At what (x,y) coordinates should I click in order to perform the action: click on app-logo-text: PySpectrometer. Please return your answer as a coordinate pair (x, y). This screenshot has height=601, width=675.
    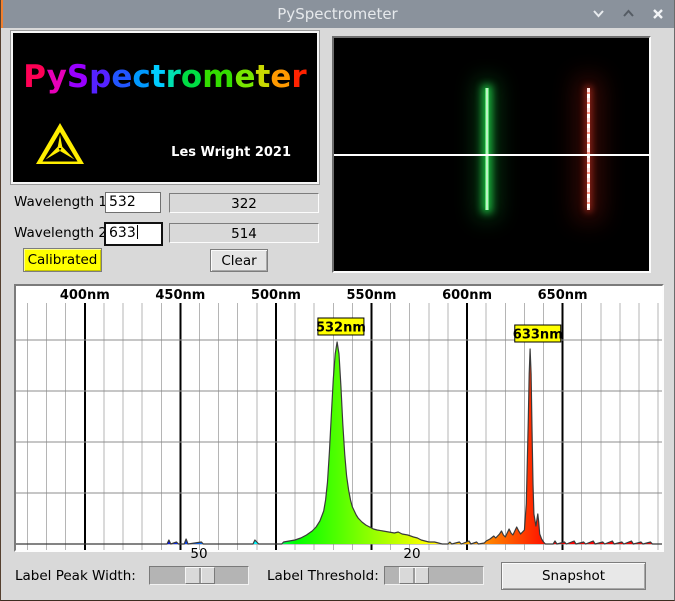
    Looking at the image, I should click on (165, 77).